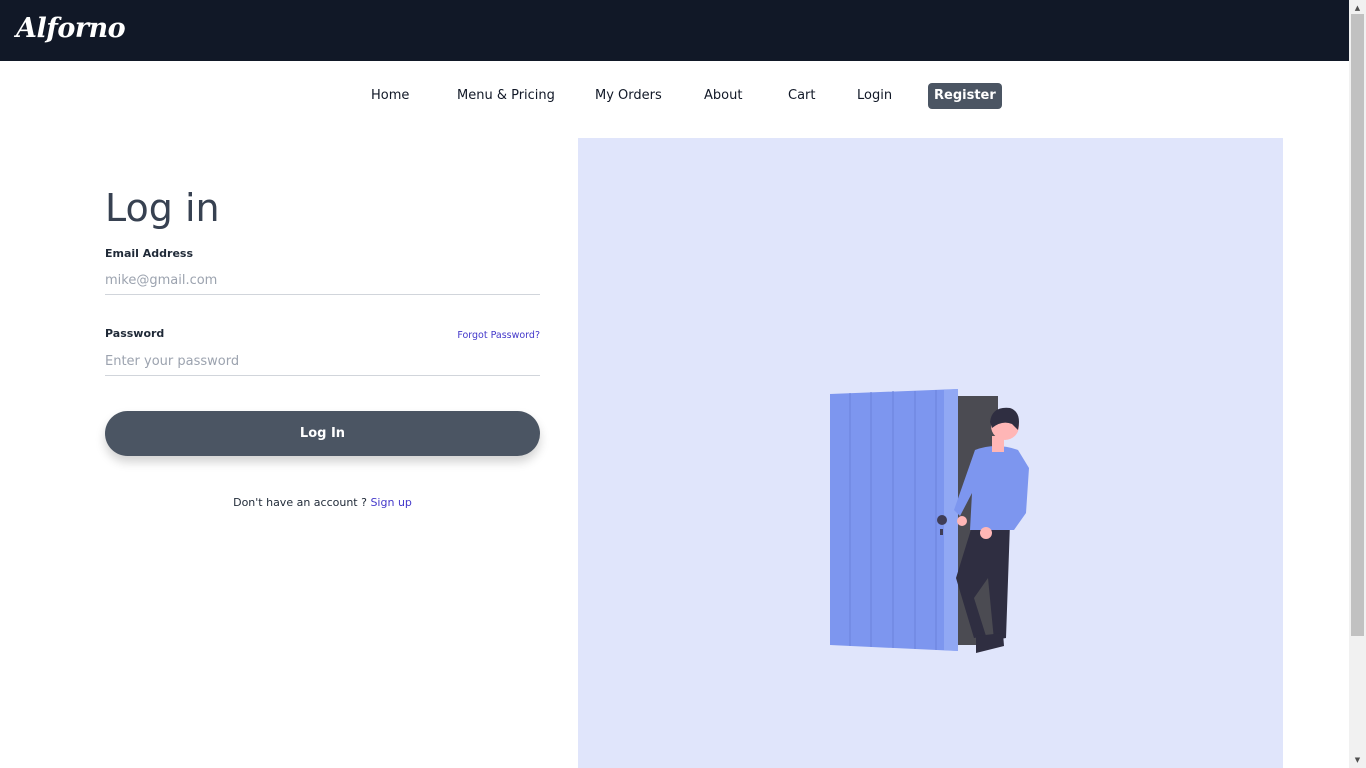 Image resolution: width=1366 pixels, height=768 pixels. I want to click on email-label: Email Address, so click(149, 253).